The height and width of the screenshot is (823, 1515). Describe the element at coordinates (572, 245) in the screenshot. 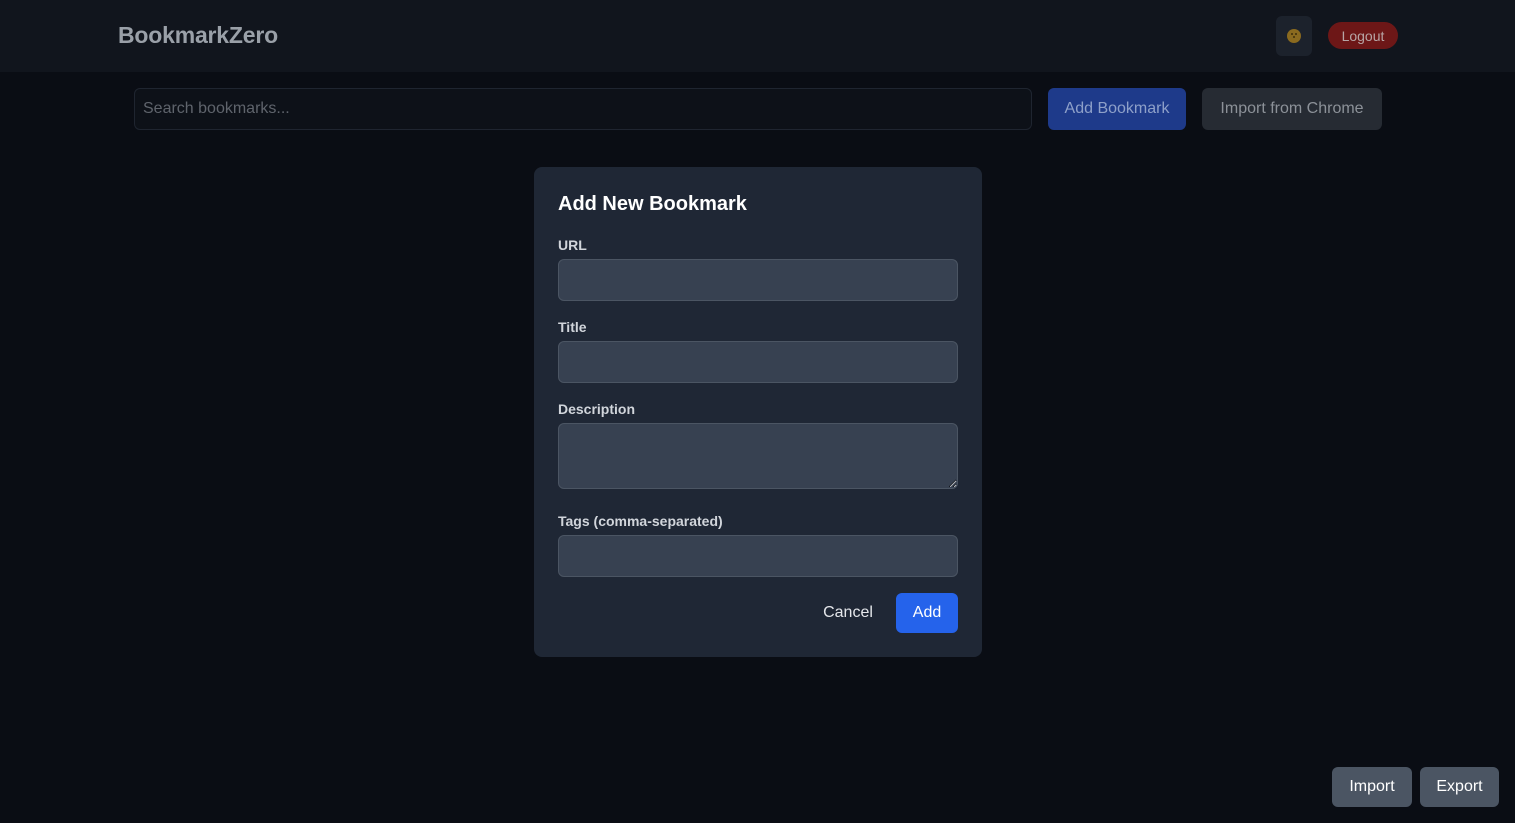

I see `url-label: URL` at that location.